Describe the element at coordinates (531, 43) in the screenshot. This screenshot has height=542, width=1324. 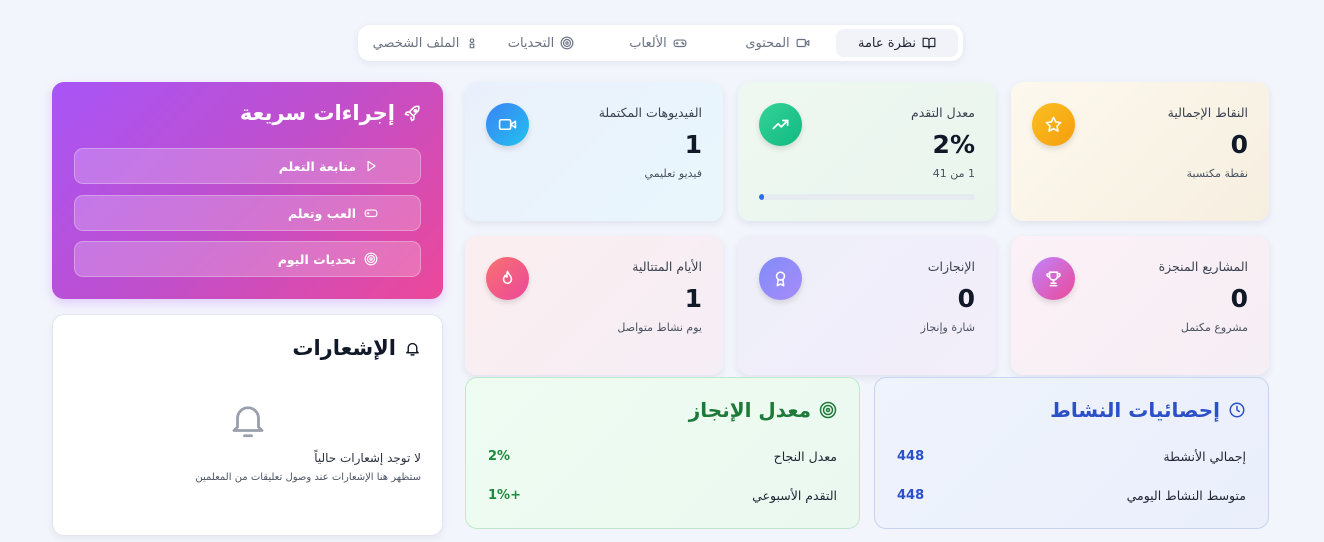
I see `tab-challenges-label: التحديات` at that location.